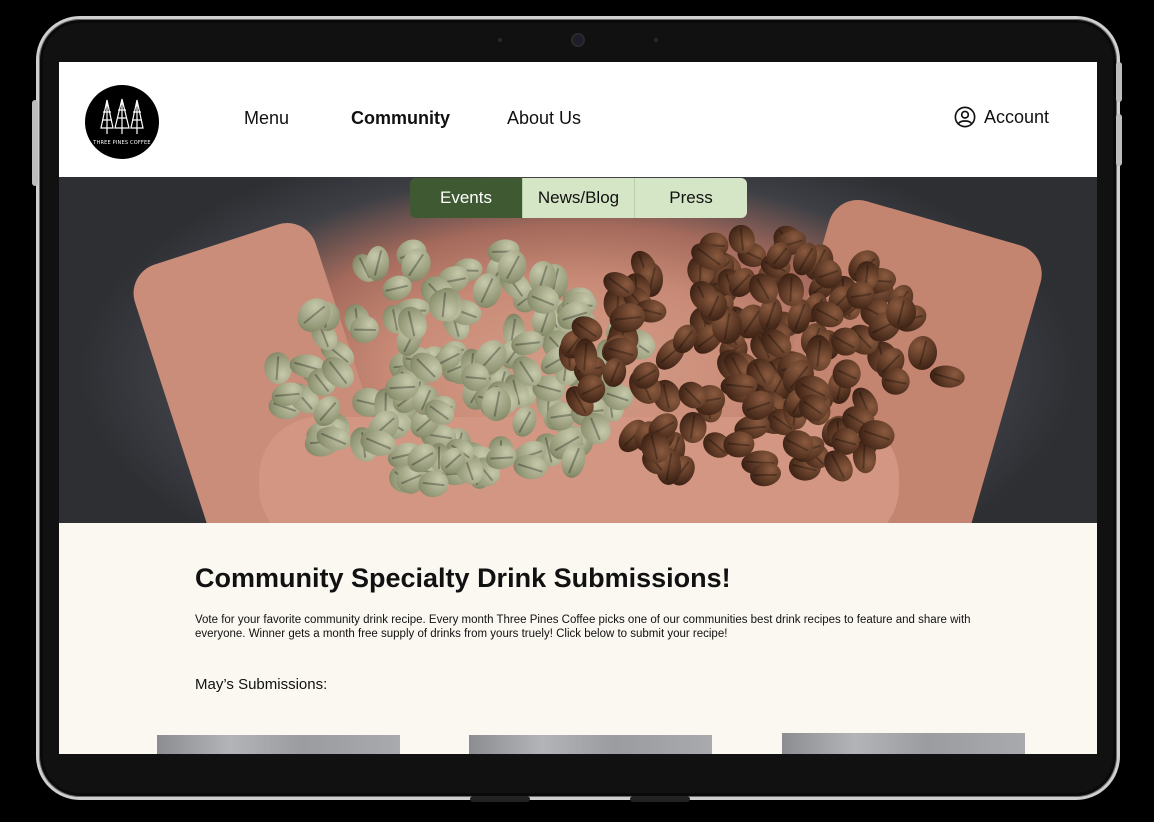  Describe the element at coordinates (122, 143) in the screenshot. I see `logo-wordmark: THREE PINES COFFEE` at that location.